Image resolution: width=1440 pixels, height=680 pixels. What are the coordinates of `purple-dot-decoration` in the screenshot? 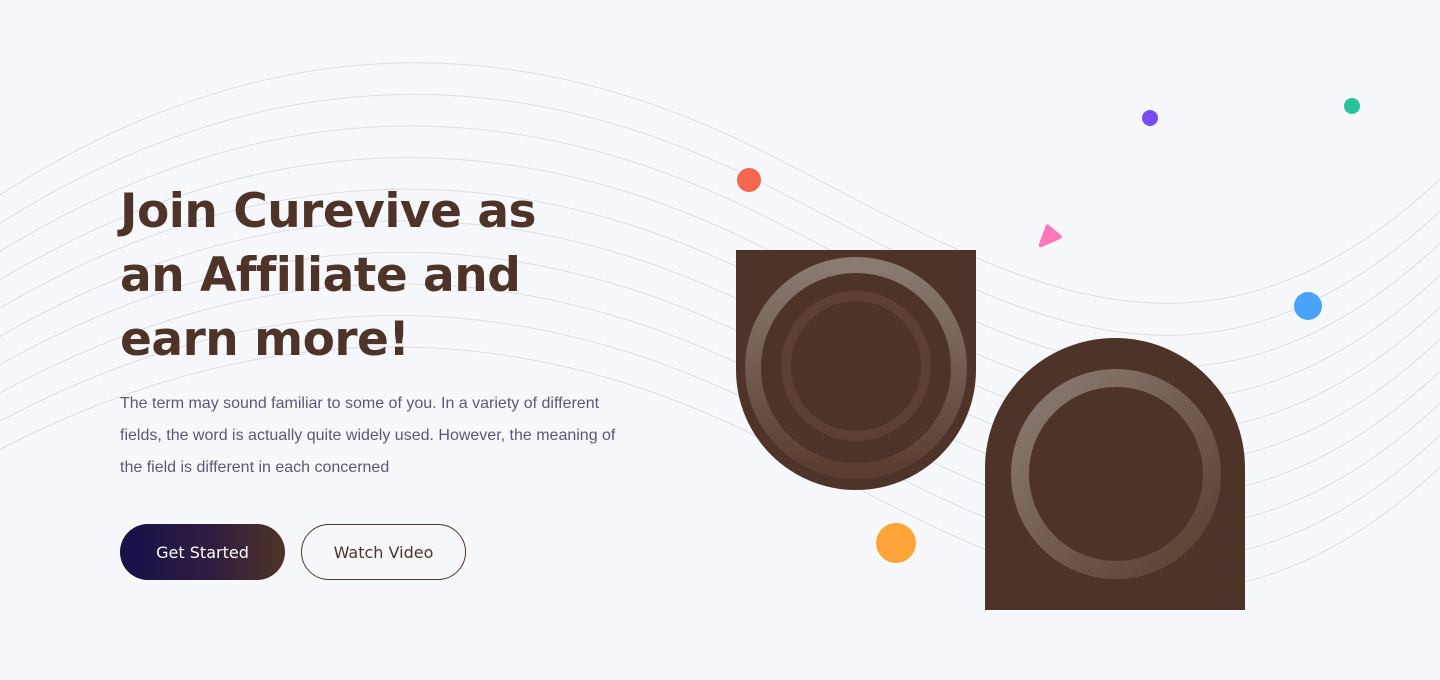 It's located at (1150, 118).